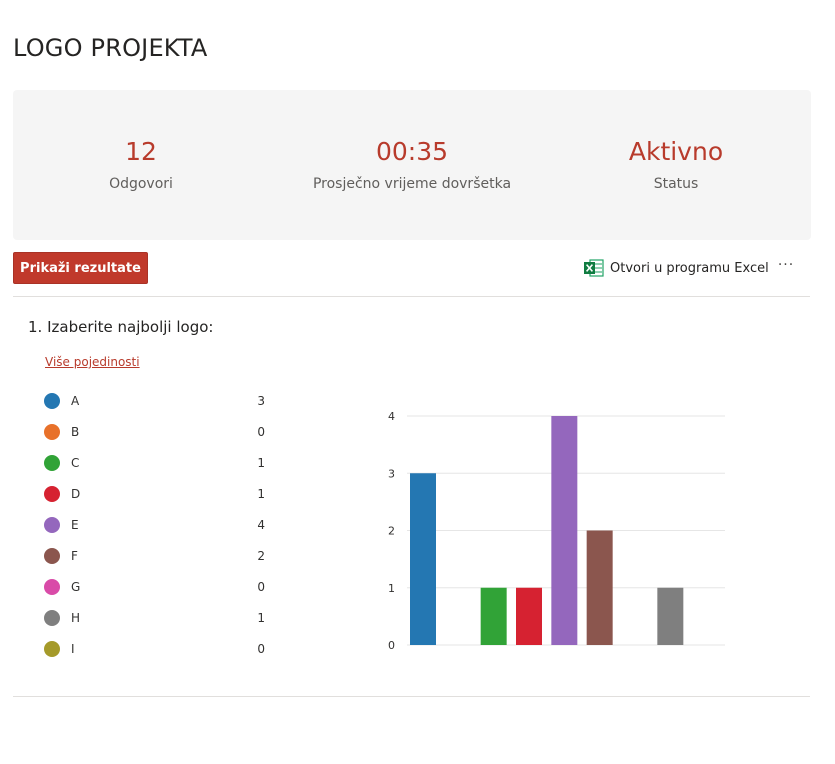 This screenshot has height=764, width=835. I want to click on responses-stat: 12 Odgovori, so click(141, 165).